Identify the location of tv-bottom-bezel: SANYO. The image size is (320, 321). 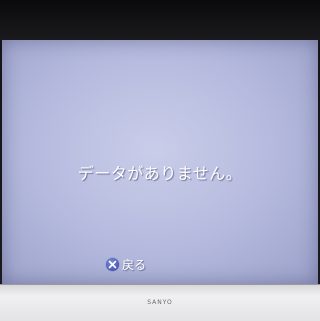
(160, 302).